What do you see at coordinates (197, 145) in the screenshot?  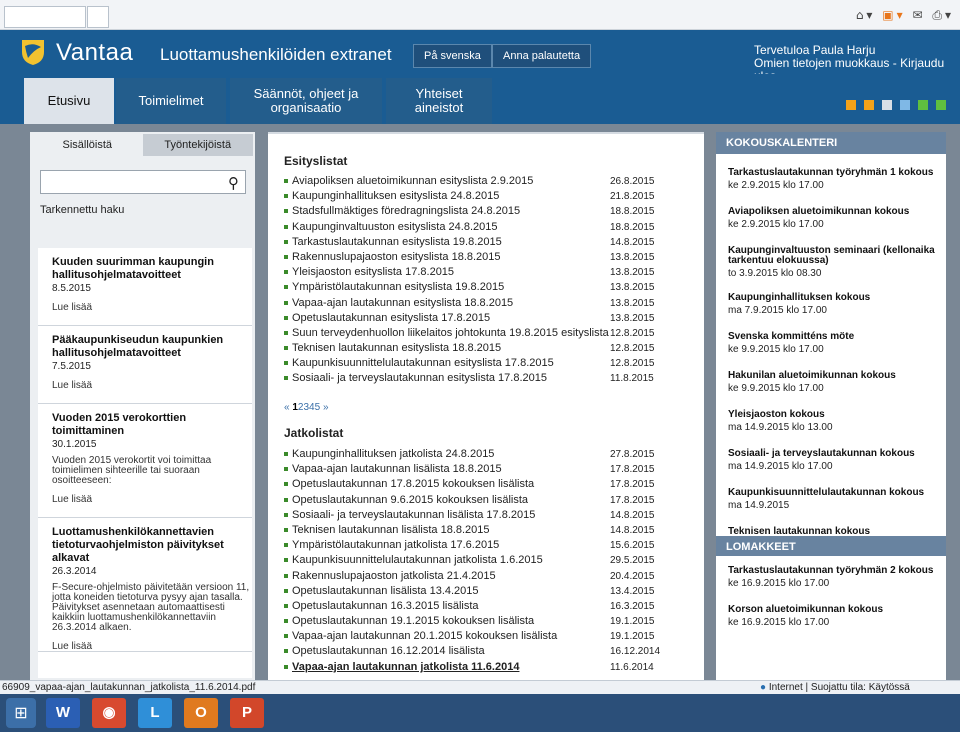 I see `tab-tyontekijoista: Työntekijöistä` at bounding box center [197, 145].